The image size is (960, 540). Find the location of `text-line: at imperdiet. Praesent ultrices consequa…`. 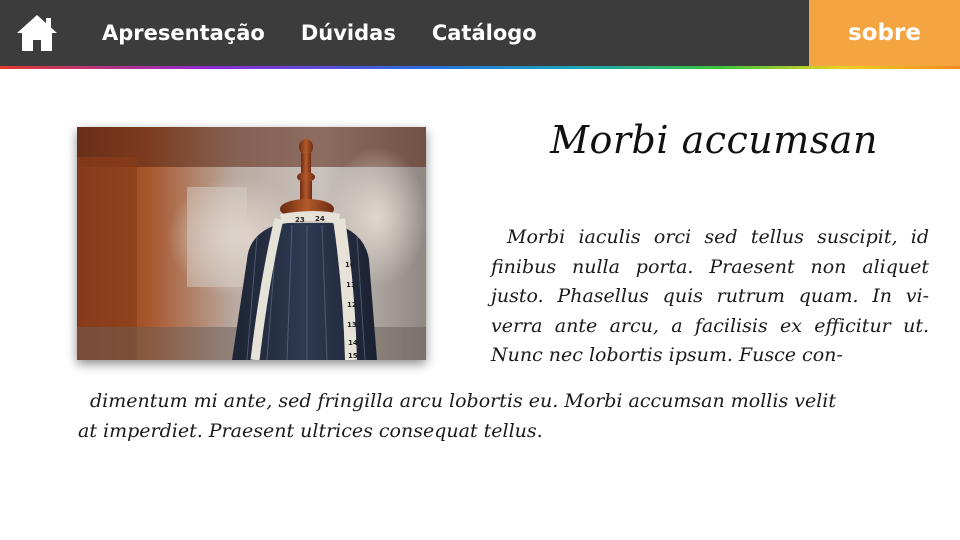

text-line: at imperdiet. Praesent ultrices consequa… is located at coordinates (310, 430).